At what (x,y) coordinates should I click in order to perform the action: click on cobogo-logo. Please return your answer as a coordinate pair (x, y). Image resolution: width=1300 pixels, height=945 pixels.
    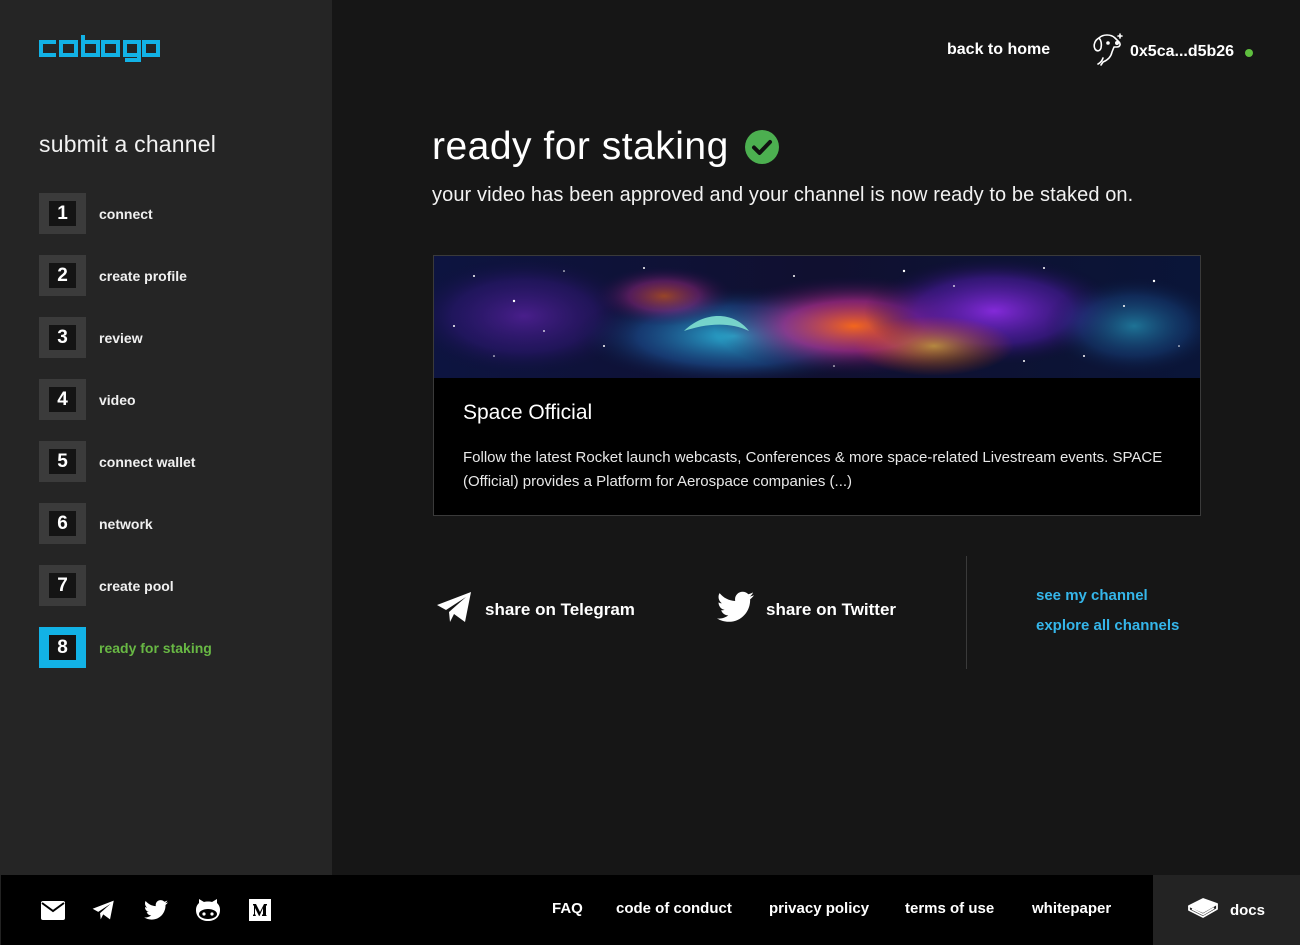
    Looking at the image, I should click on (99, 51).